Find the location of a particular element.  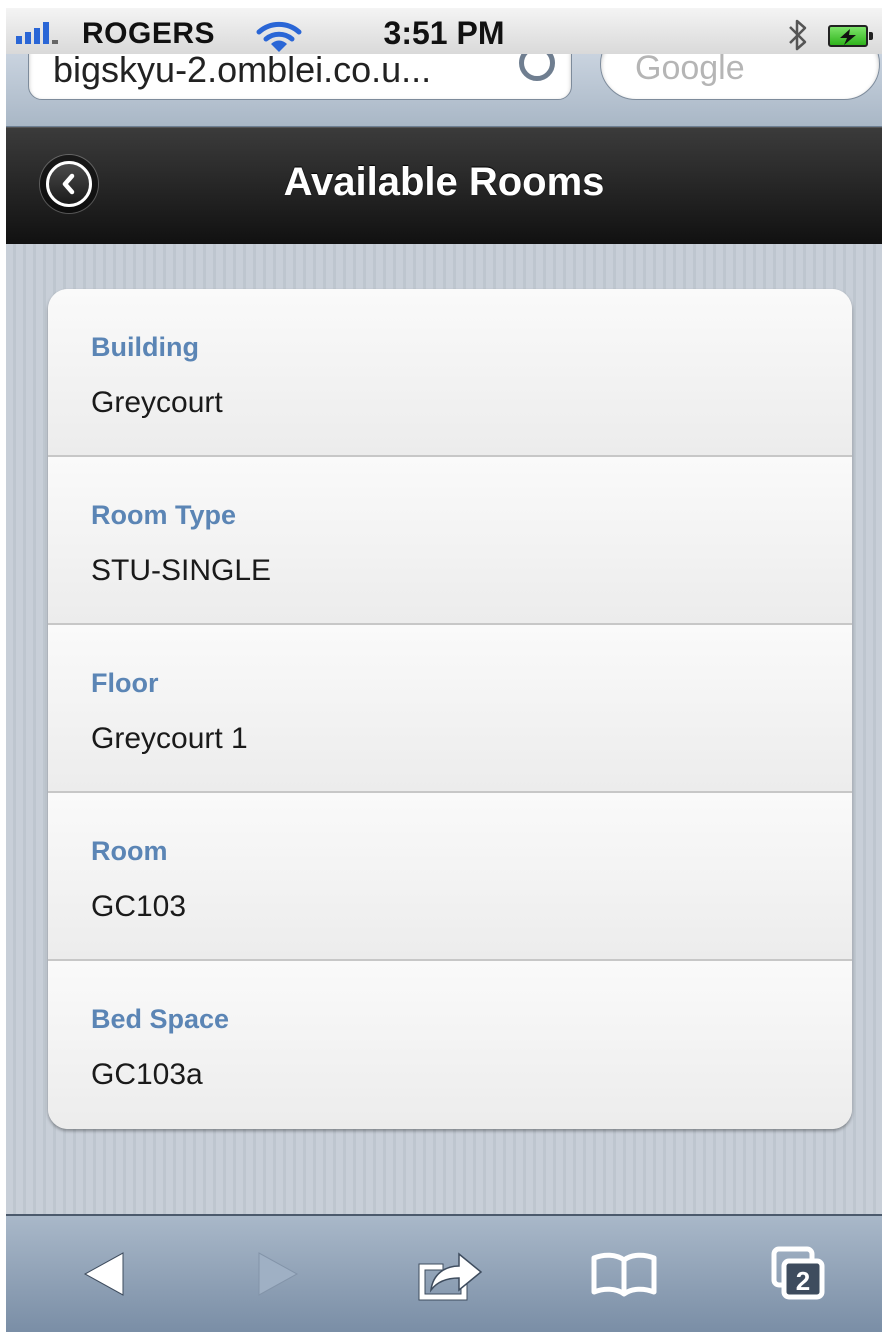

status-time: 3:51 PM is located at coordinates (444, 33).